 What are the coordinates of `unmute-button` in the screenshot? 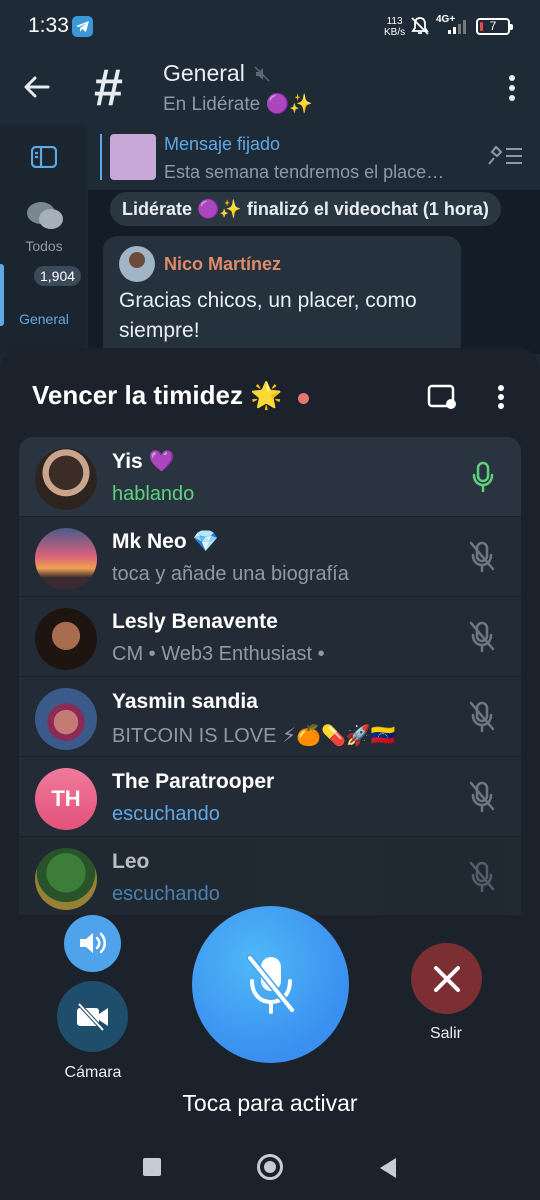 It's located at (270, 984).